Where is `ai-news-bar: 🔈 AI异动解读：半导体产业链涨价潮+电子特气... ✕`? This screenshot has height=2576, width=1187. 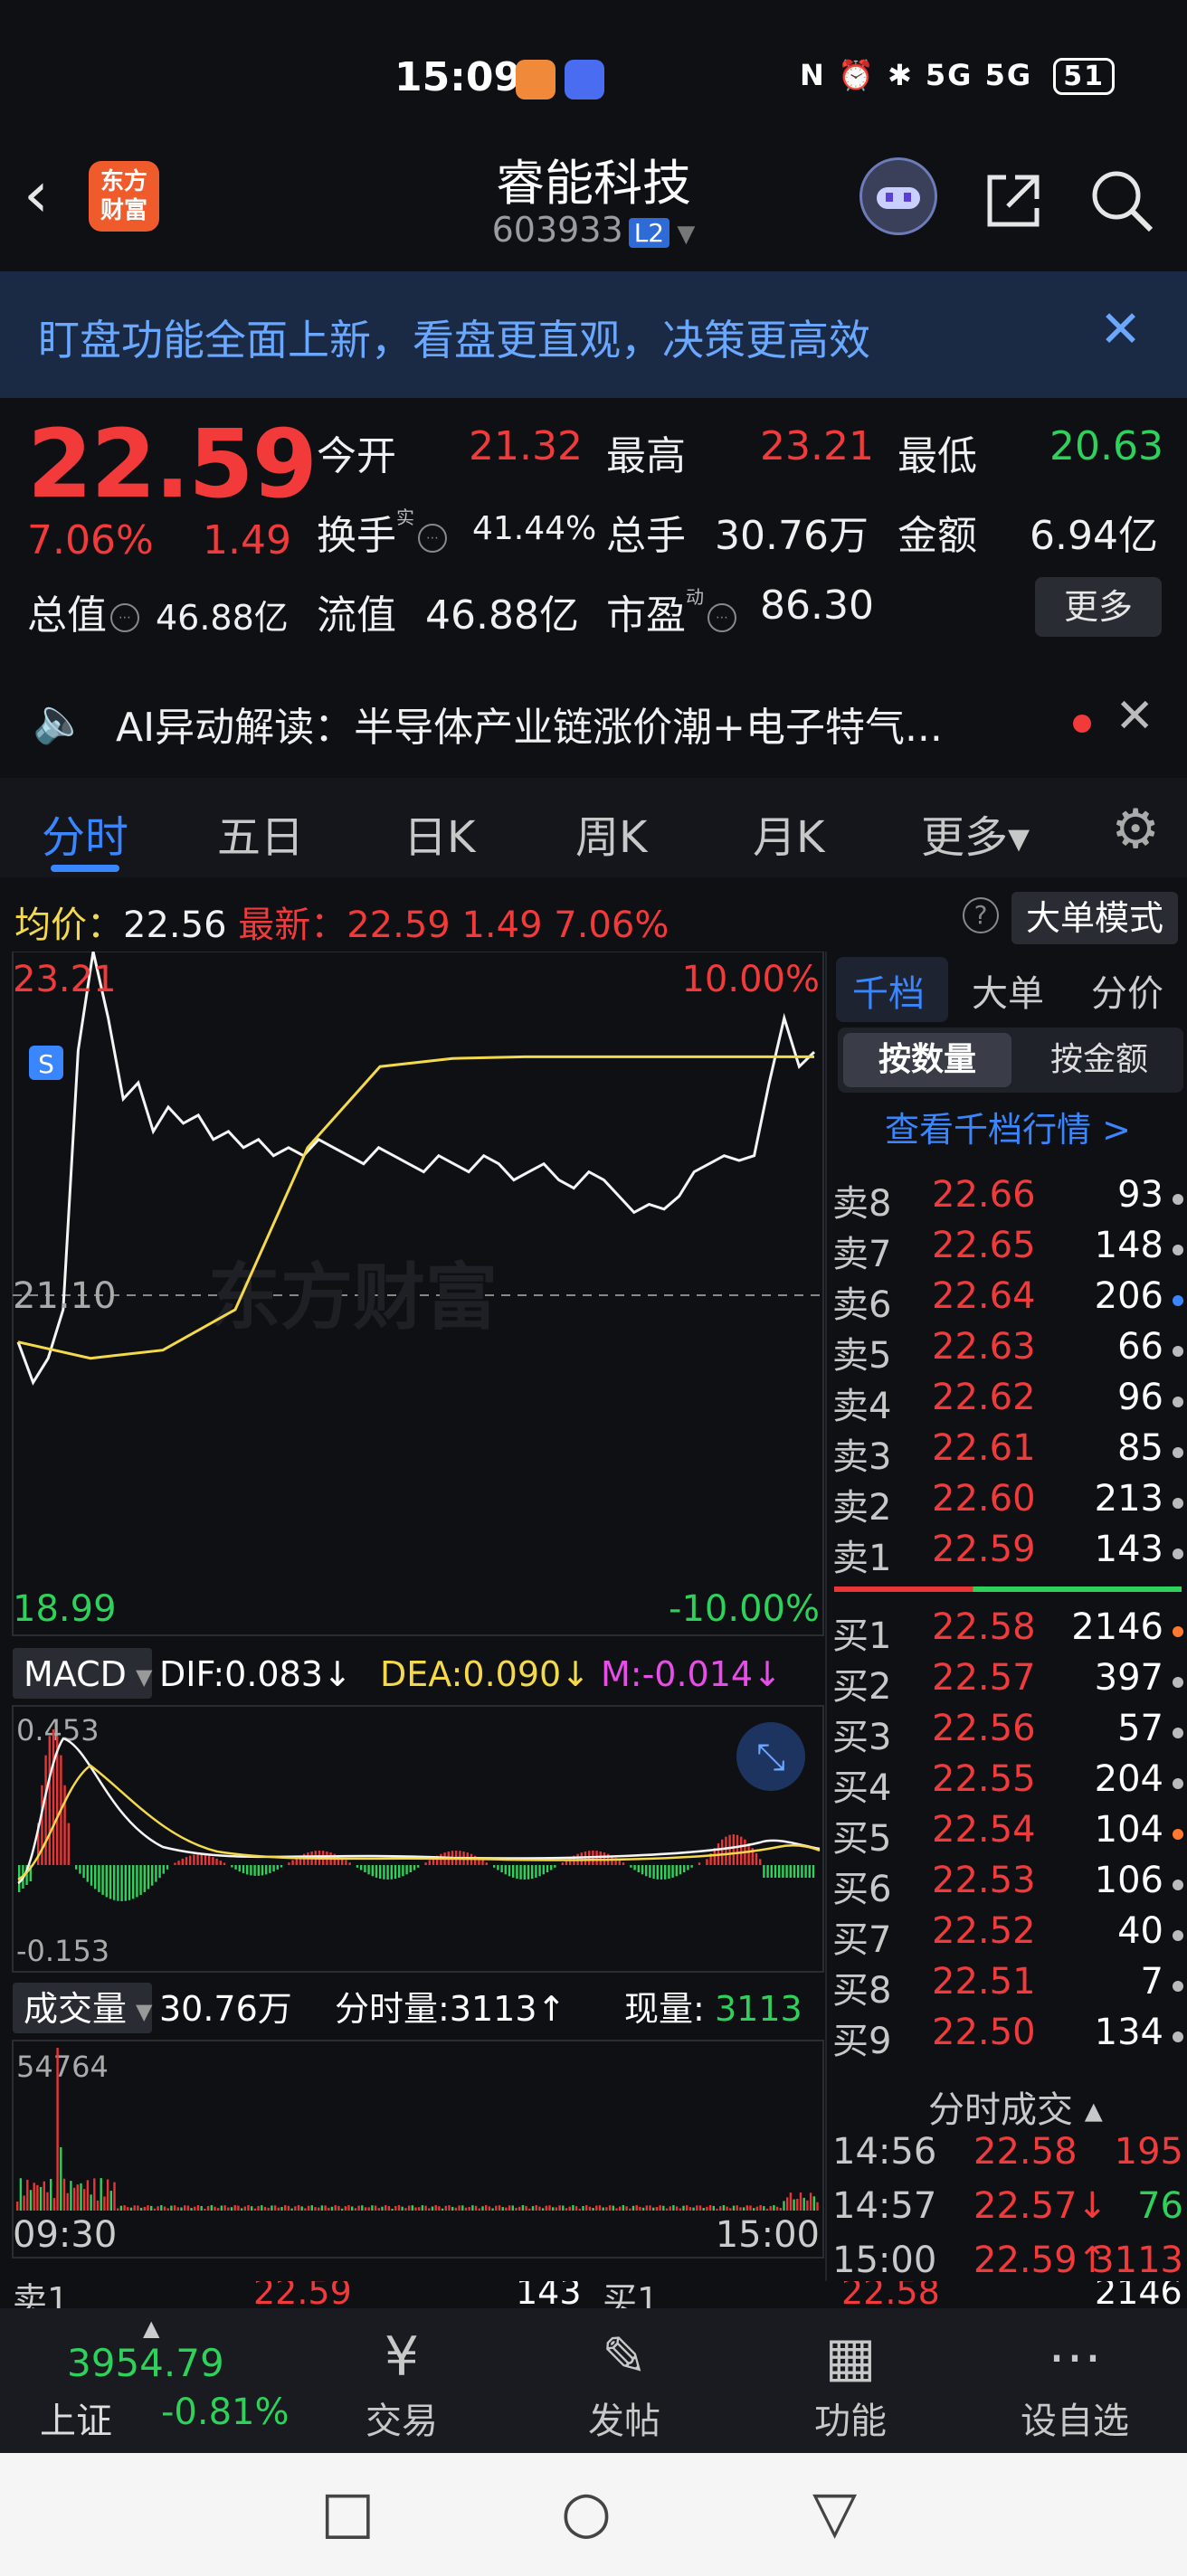 ai-news-bar: 🔈 AI异动解读：半导体产业链涨价潮+电子特气... ✕ is located at coordinates (593, 719).